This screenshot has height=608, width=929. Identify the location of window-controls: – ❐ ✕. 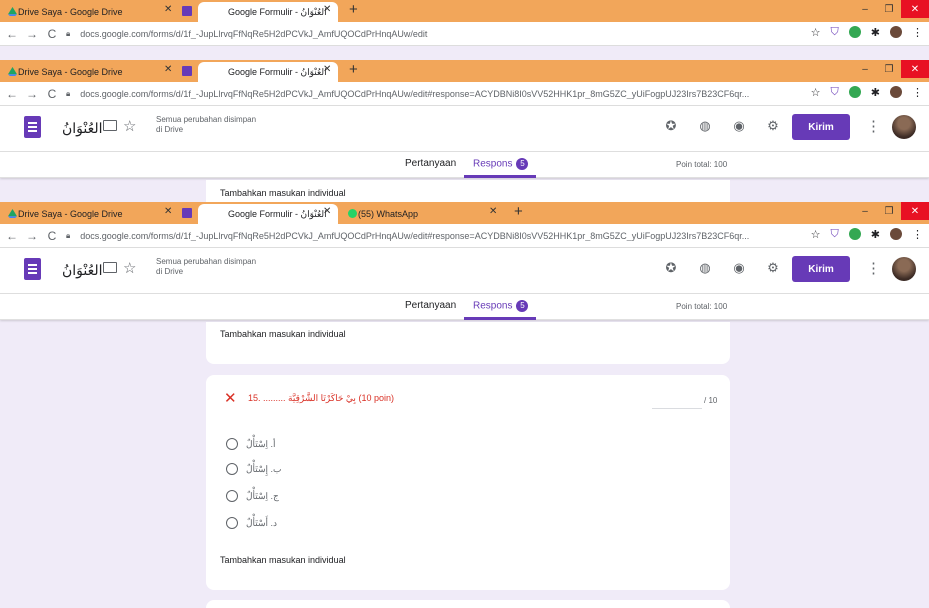
(891, 9).